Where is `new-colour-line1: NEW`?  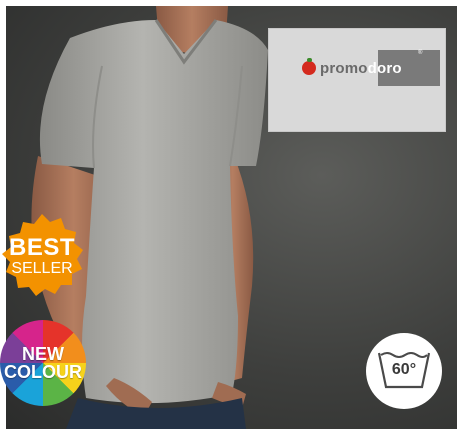 new-colour-line1: NEW is located at coordinates (43, 353).